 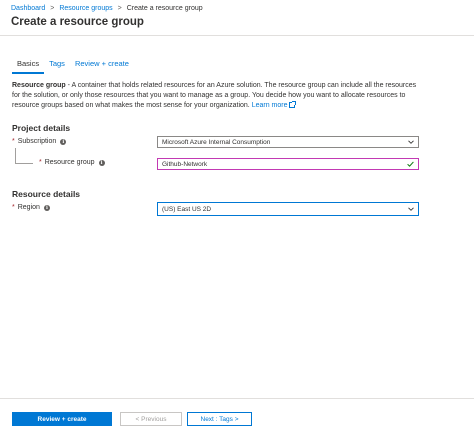 What do you see at coordinates (62, 419) in the screenshot?
I see `review-create-button: Review + create` at bounding box center [62, 419].